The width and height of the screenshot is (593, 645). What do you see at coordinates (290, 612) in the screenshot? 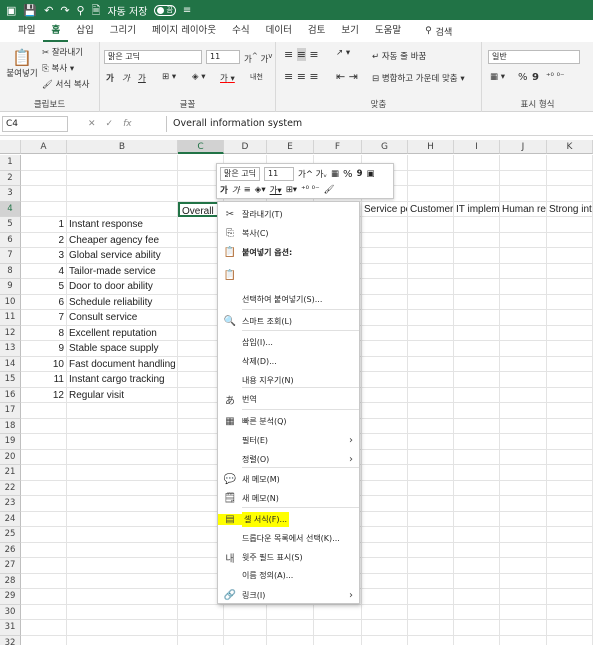
I see `cell-e30` at bounding box center [290, 612].